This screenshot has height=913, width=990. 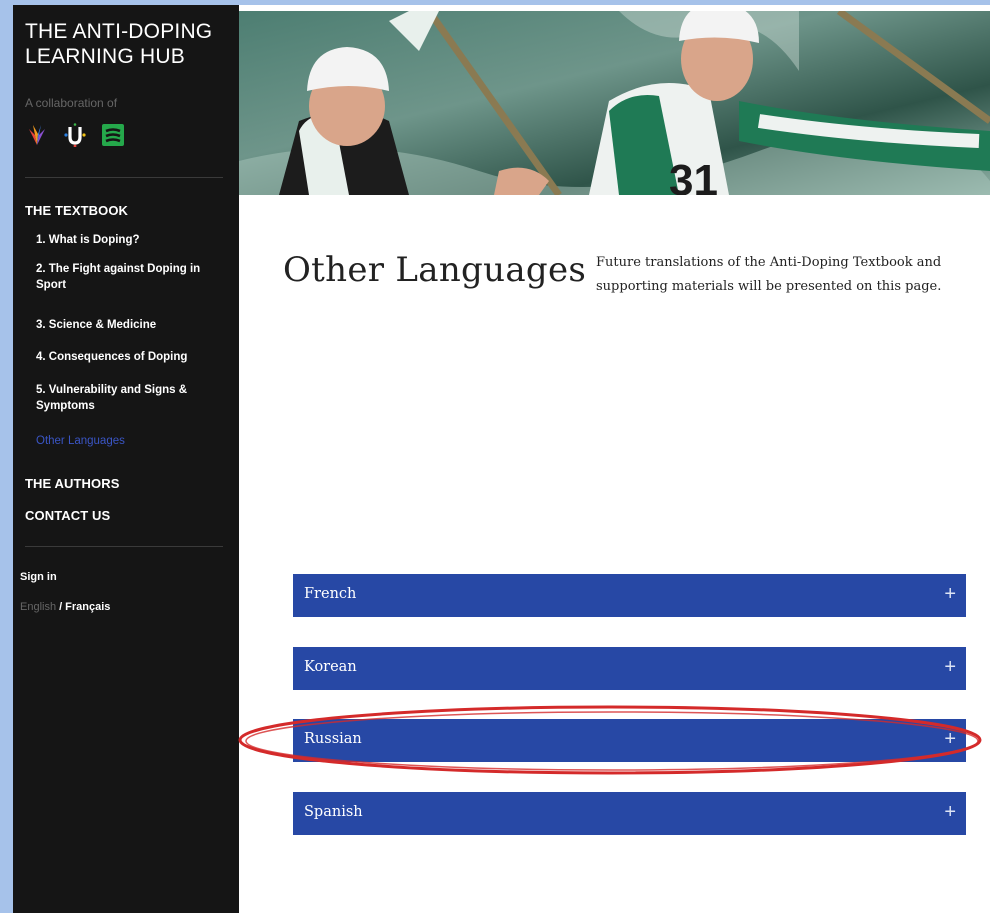 I want to click on nav-heading-contact: CONTACT US, so click(x=67, y=515).